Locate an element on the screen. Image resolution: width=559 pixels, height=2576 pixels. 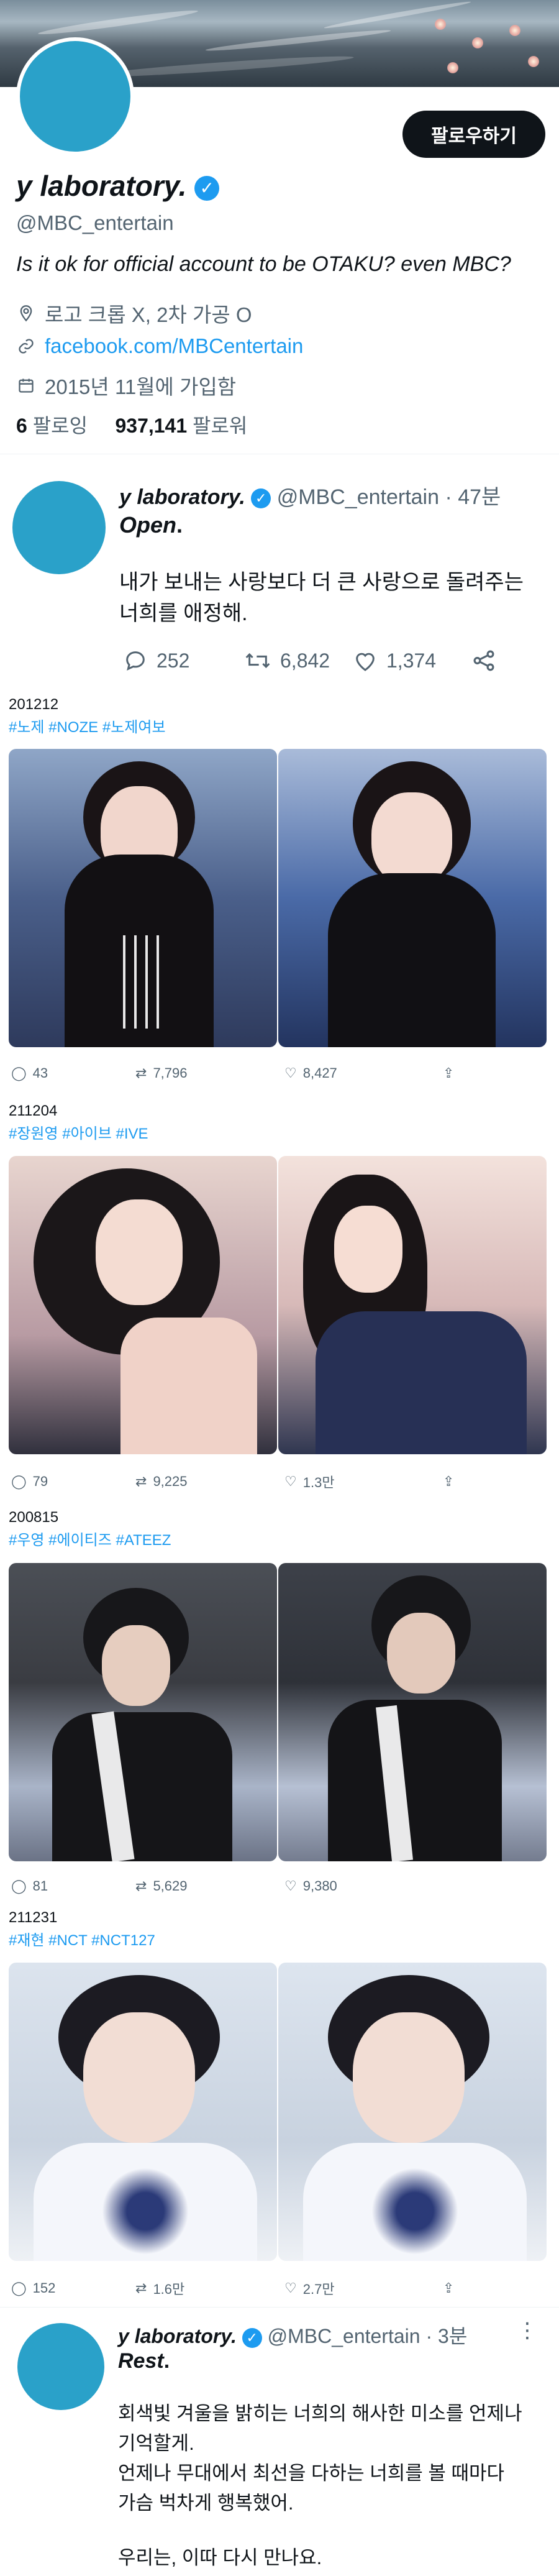
embed-actions: ◯ 79 ⇄ 9,225 ♡ 1.3만 ⇪ is located at coordinates (278, 1482).